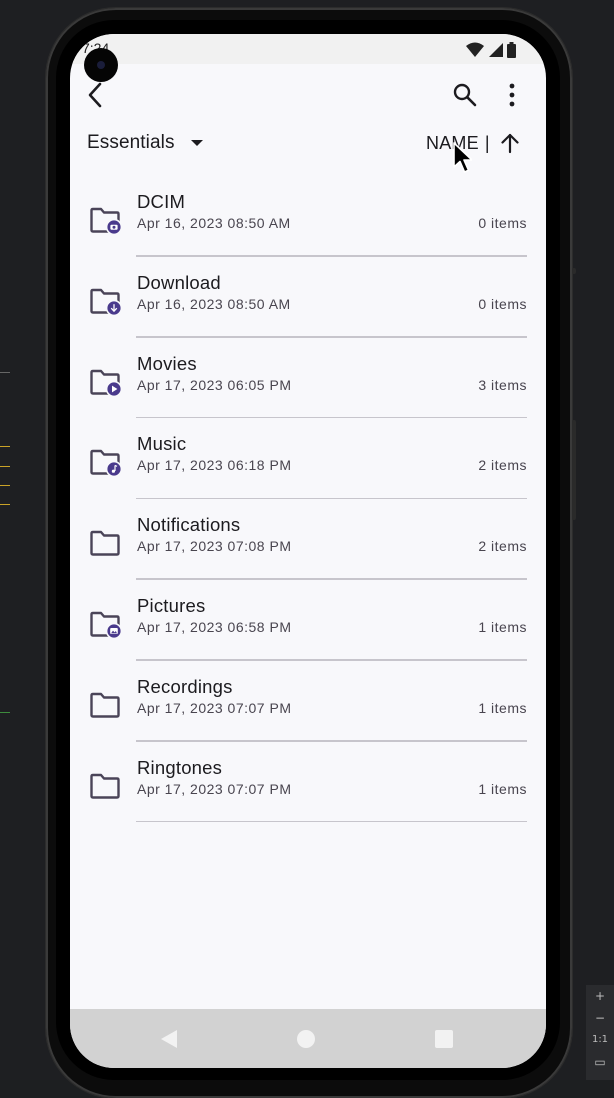 The width and height of the screenshot is (614, 1098). I want to click on folder-name: Movies, so click(167, 363).